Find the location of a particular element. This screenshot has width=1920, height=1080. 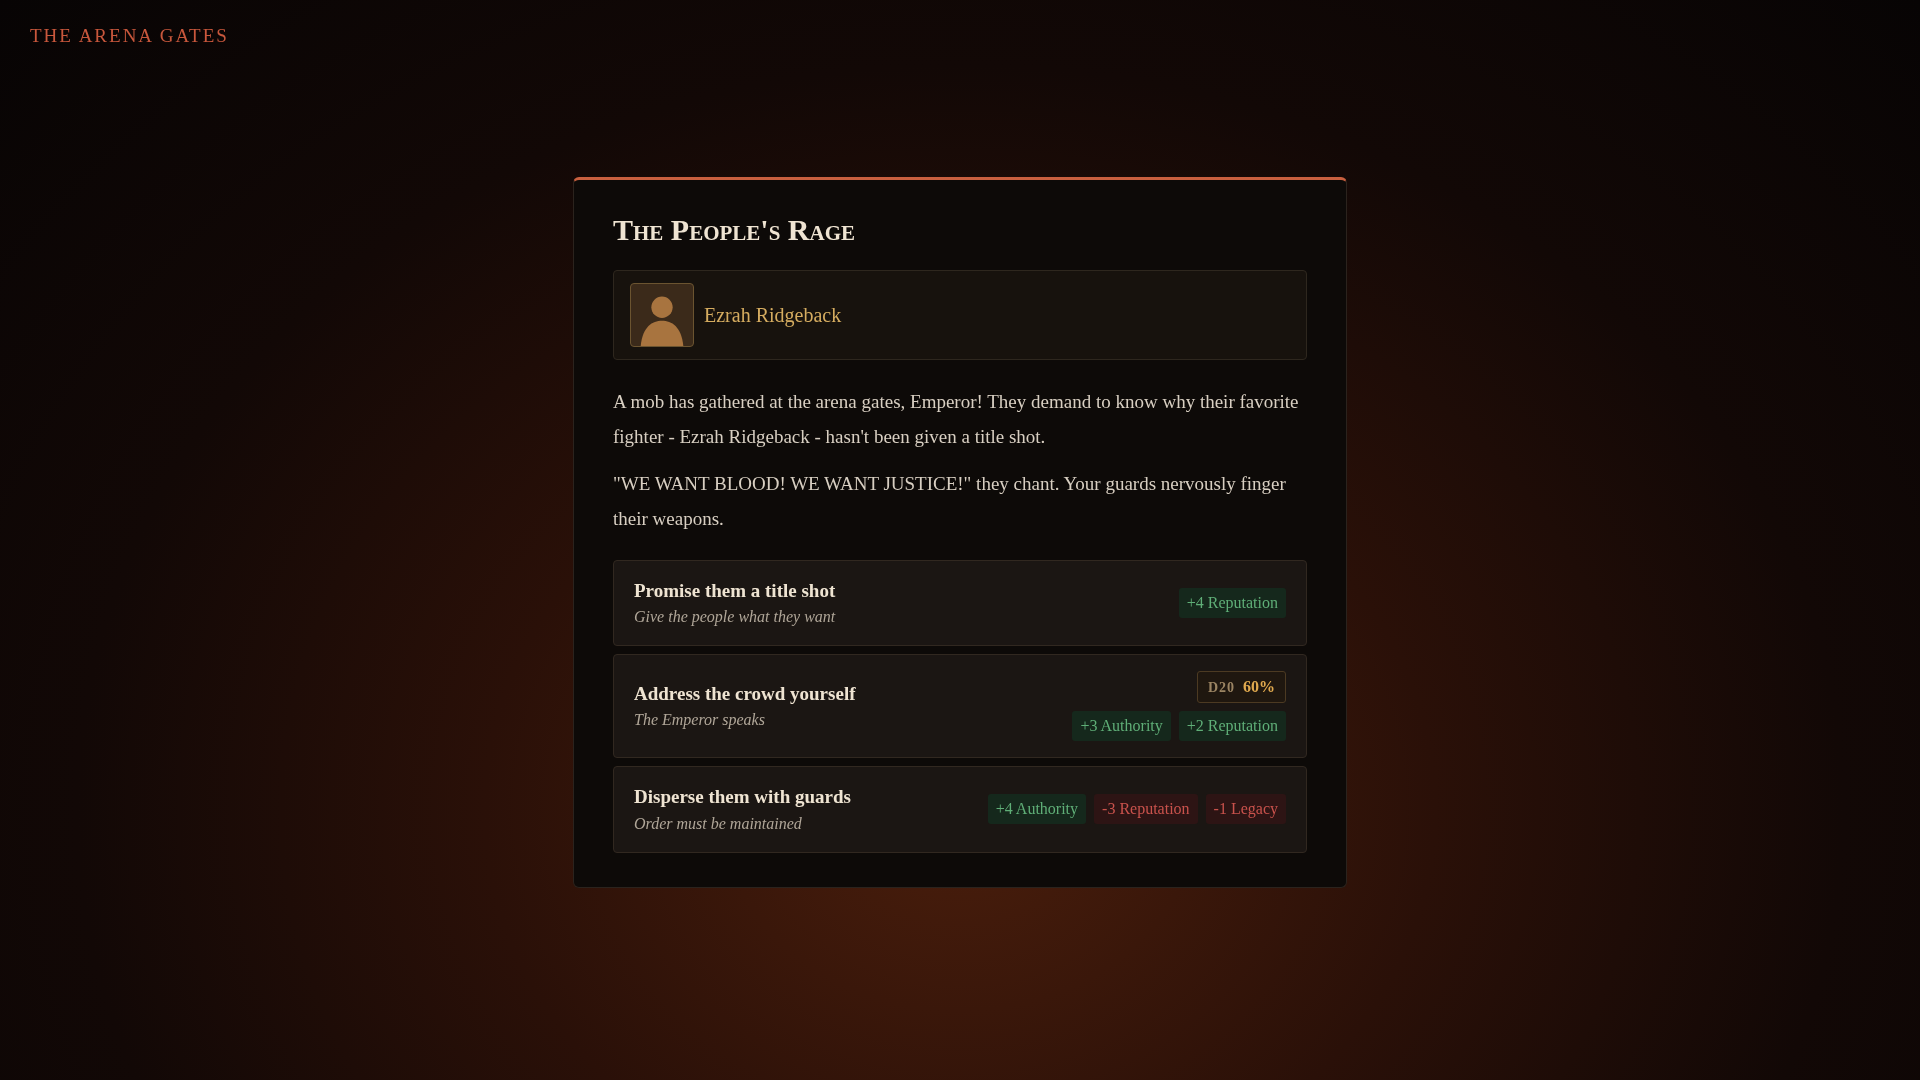

event-description: "WE WANT BLOOD! WE WANT JUSTICE!" they chant. Your guards nervously finger their weapons. is located at coordinates (950, 501).